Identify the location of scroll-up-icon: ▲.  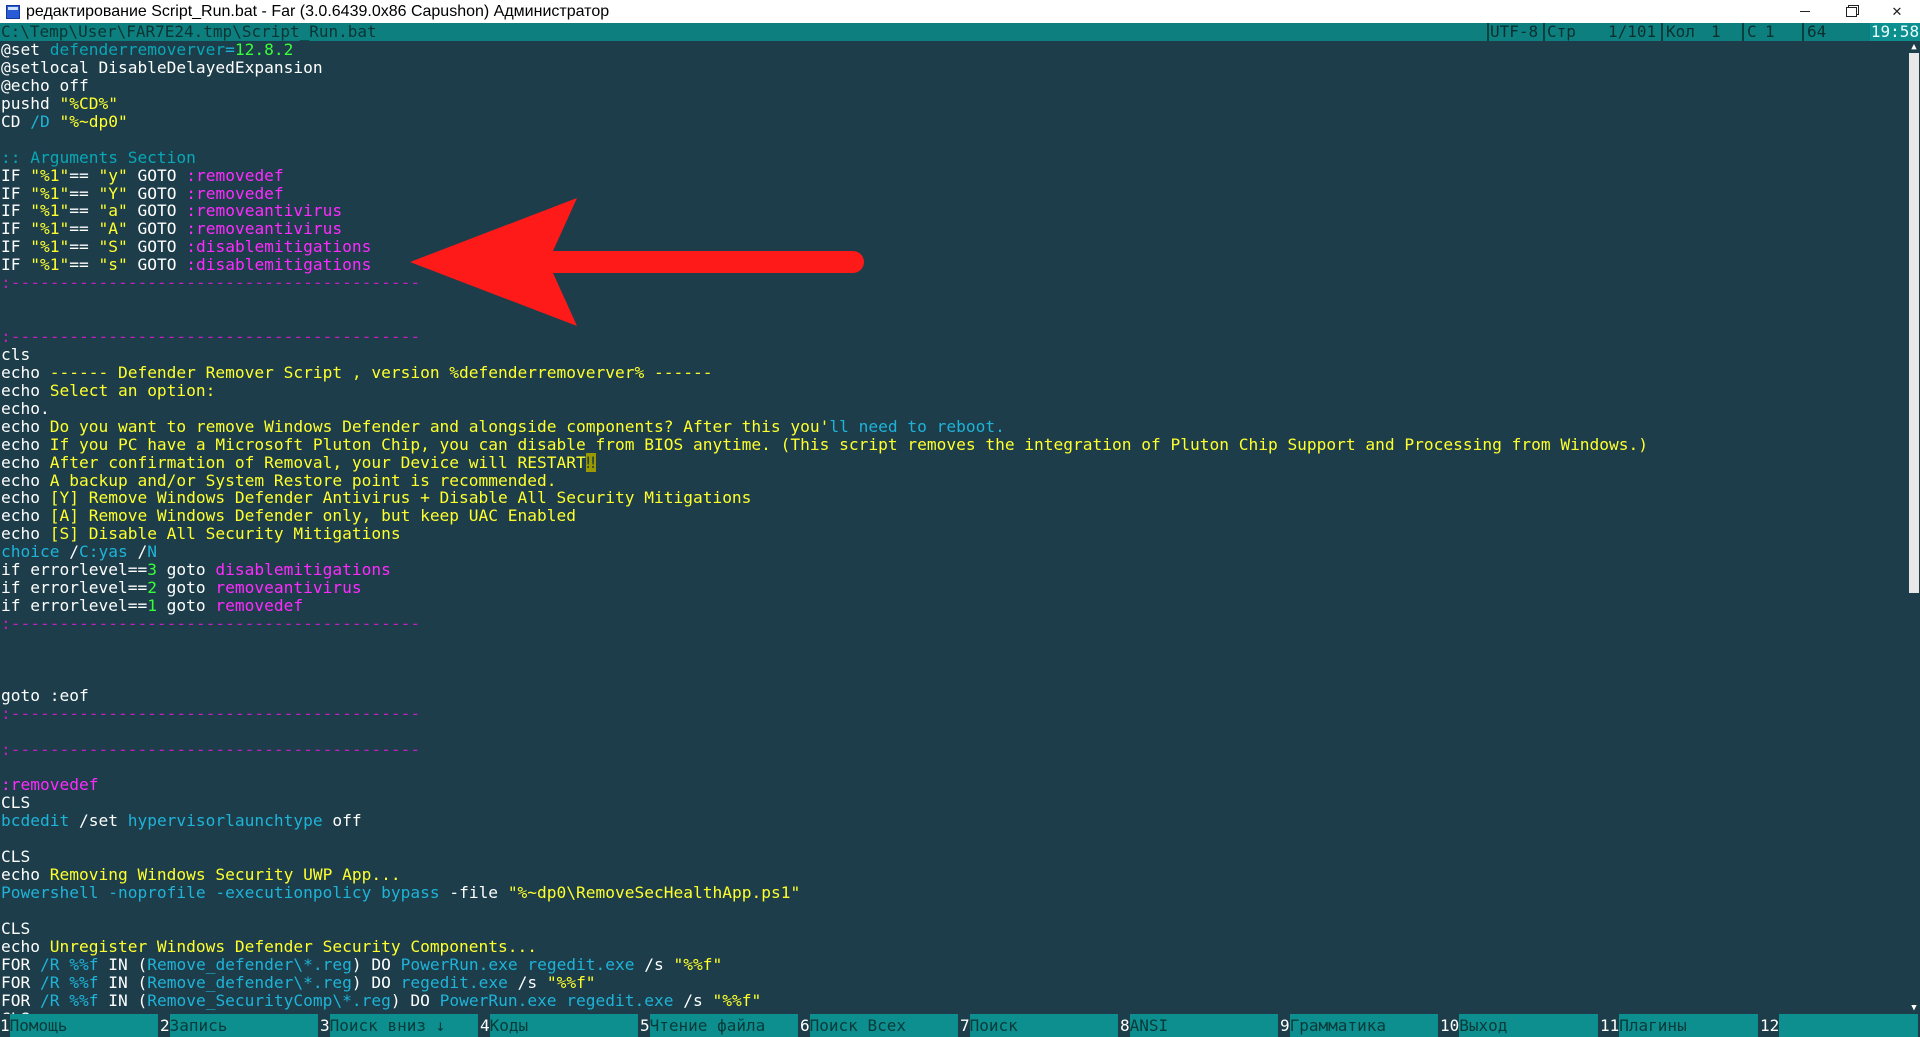
(1914, 47).